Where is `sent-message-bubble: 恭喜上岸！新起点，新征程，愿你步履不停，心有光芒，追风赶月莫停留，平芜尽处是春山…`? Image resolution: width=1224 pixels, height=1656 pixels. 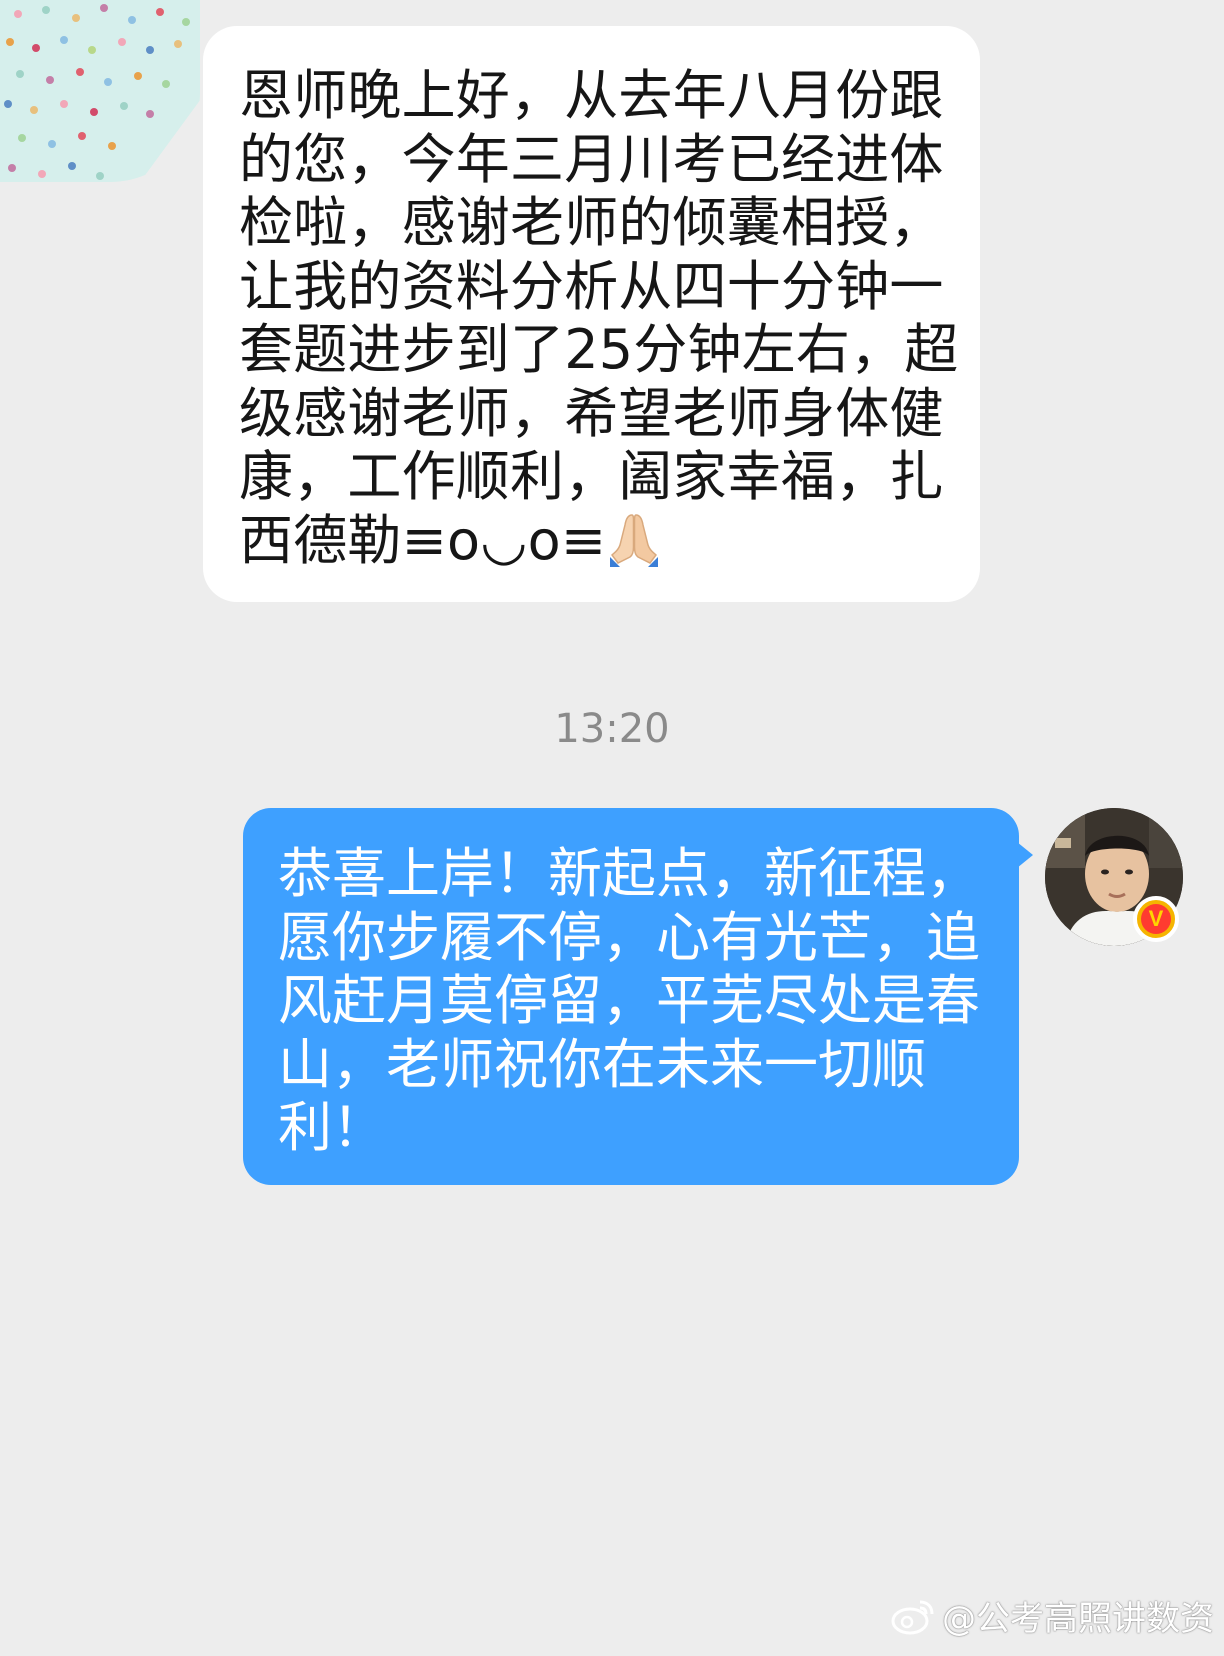 sent-message-bubble: 恭喜上岸！新起点，新征程，愿你步履不停，心有光芒，追风赶月莫停留，平芜尽处是春山… is located at coordinates (638, 996).